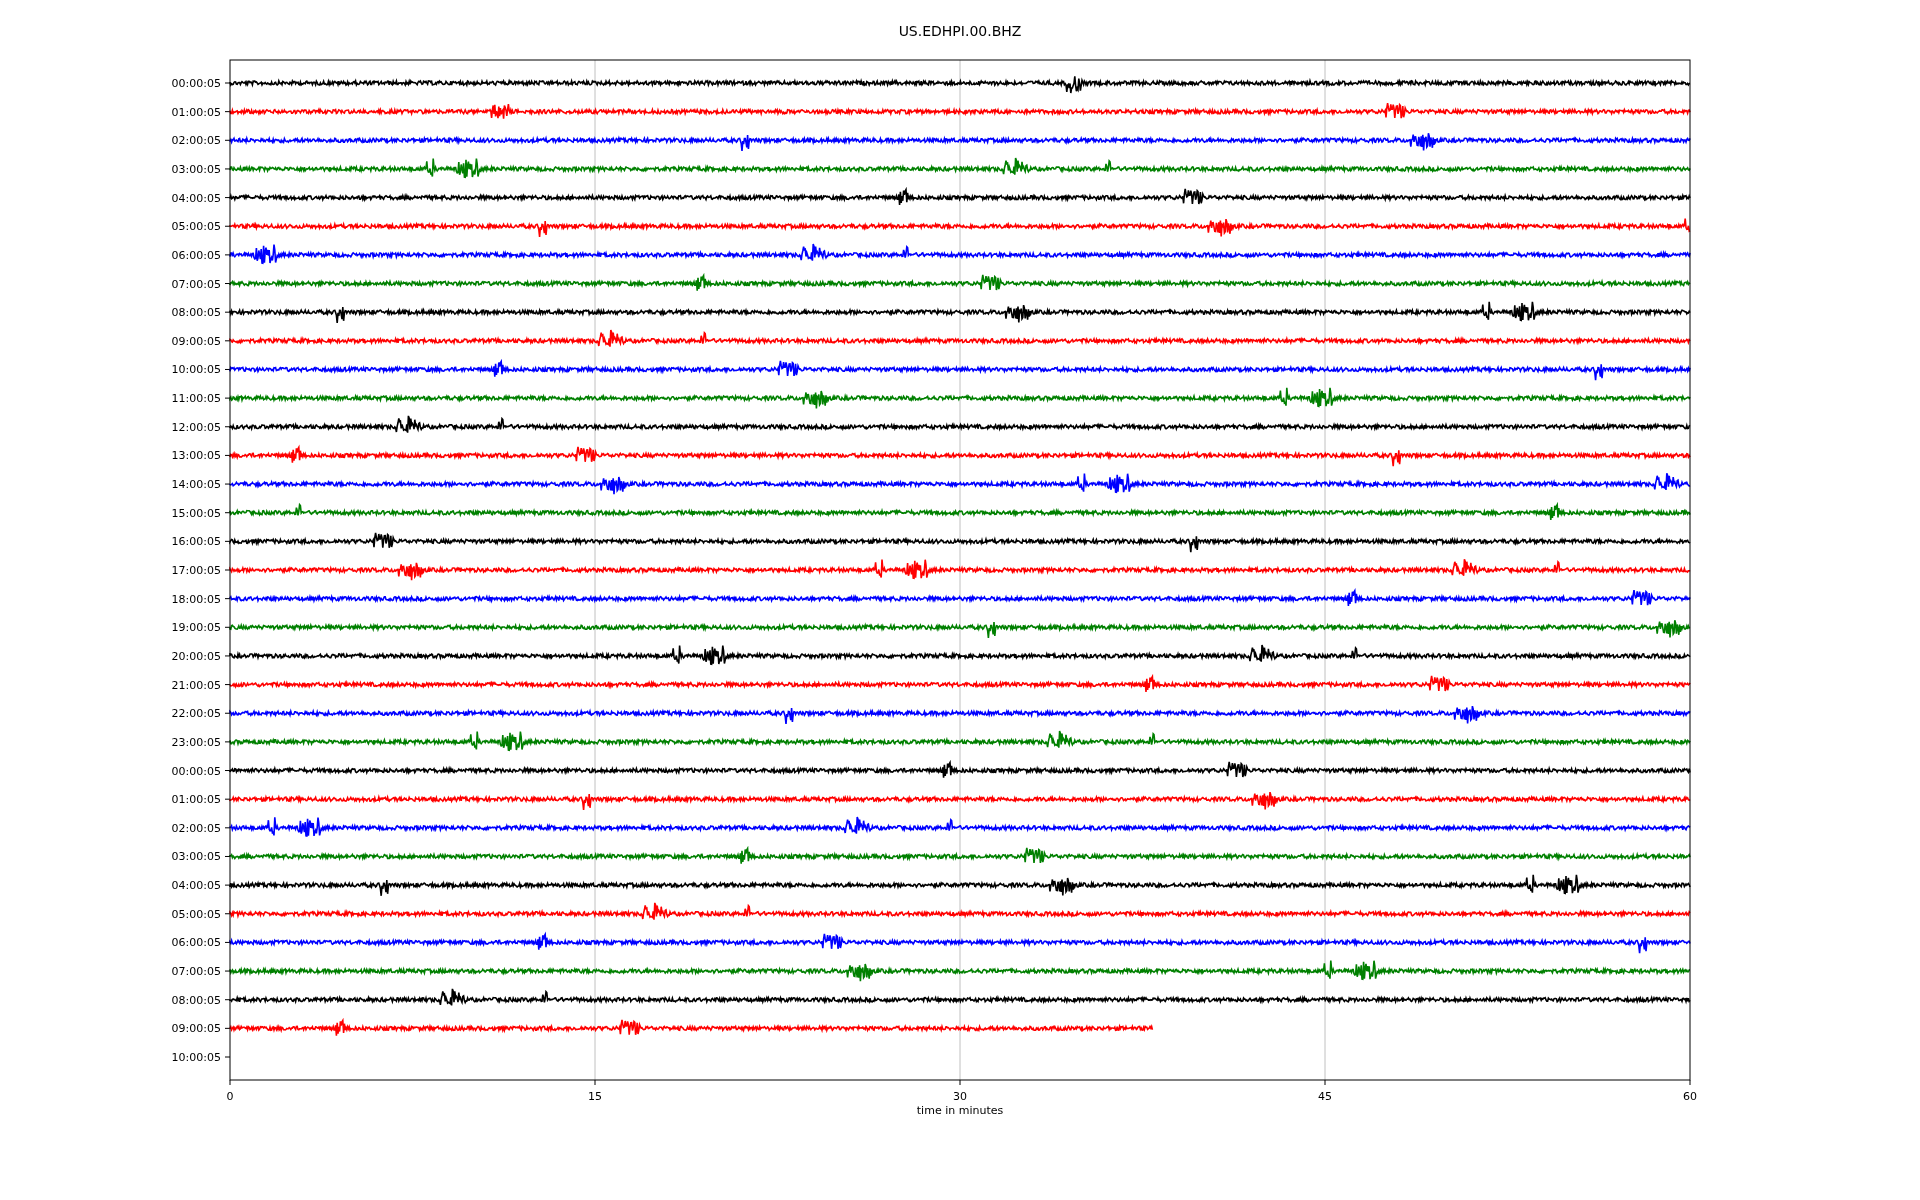 The height and width of the screenshot is (1200, 1920). I want to click on time-label: 12:00:05, so click(196, 427).